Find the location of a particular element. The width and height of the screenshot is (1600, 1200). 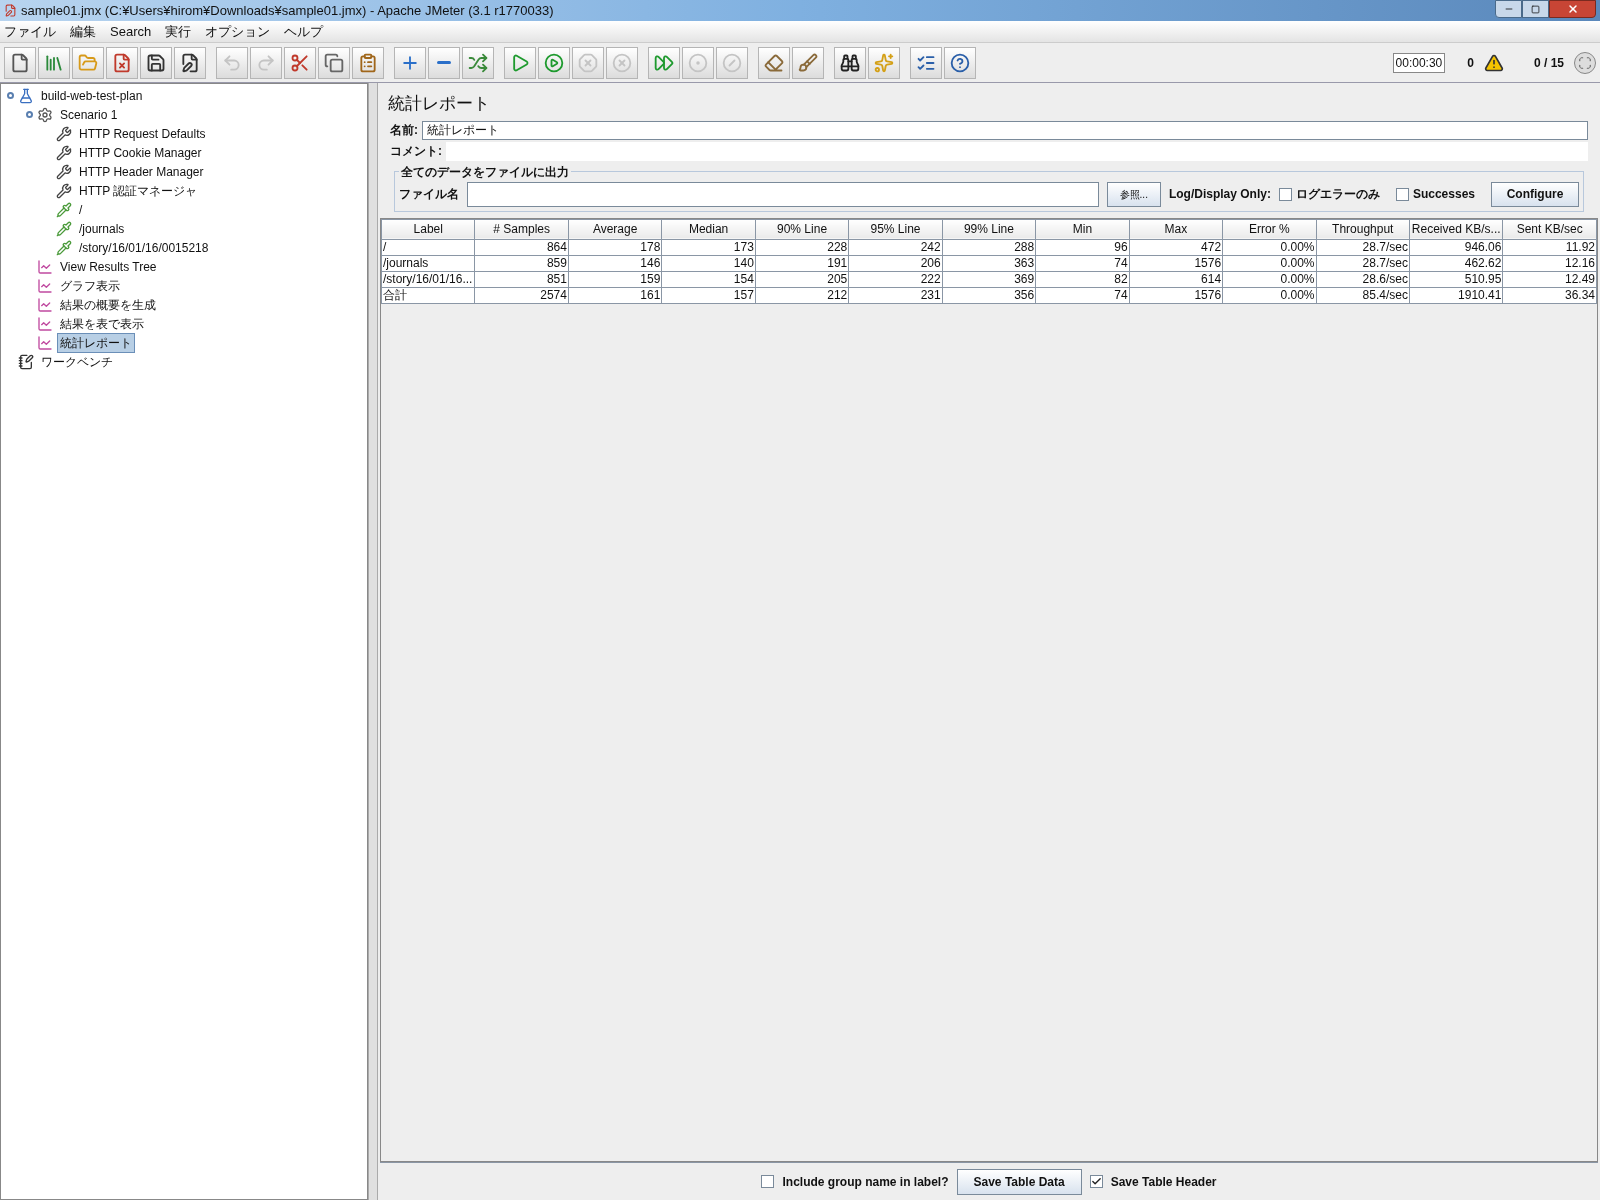

column-header: Min is located at coordinates (1082, 229).